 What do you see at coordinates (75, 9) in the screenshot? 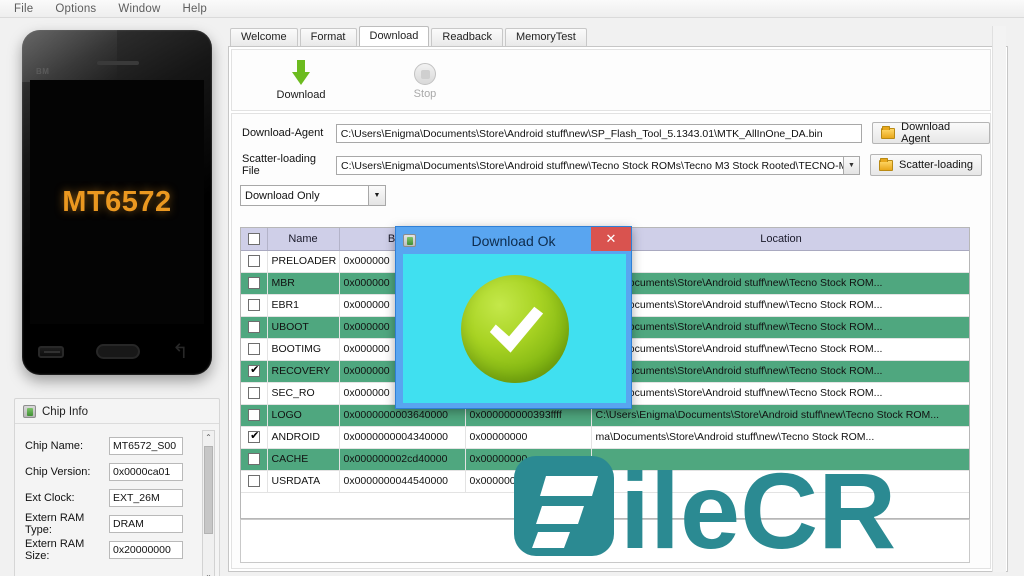
I see `menu-item-options: Options` at bounding box center [75, 9].